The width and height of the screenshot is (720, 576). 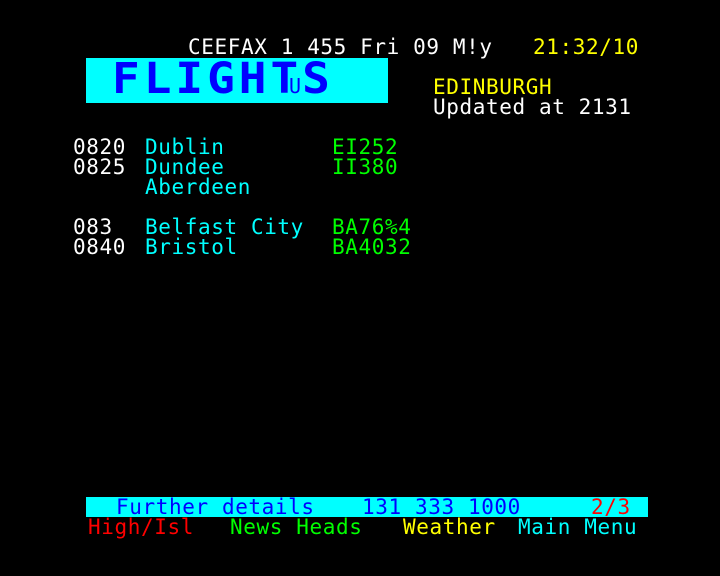 What do you see at coordinates (296, 527) in the screenshot?
I see `fastext-green-link: News Heads` at bounding box center [296, 527].